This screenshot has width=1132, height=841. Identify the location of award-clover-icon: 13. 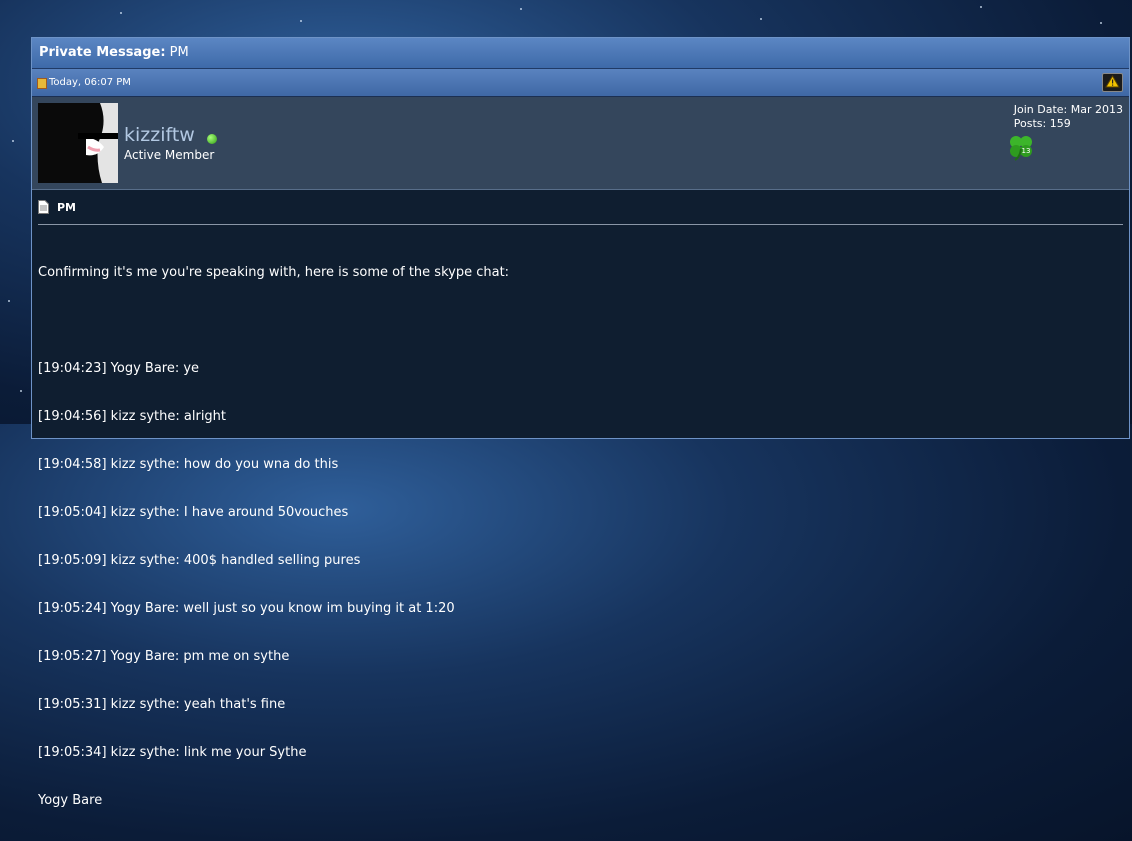
(1022, 147).